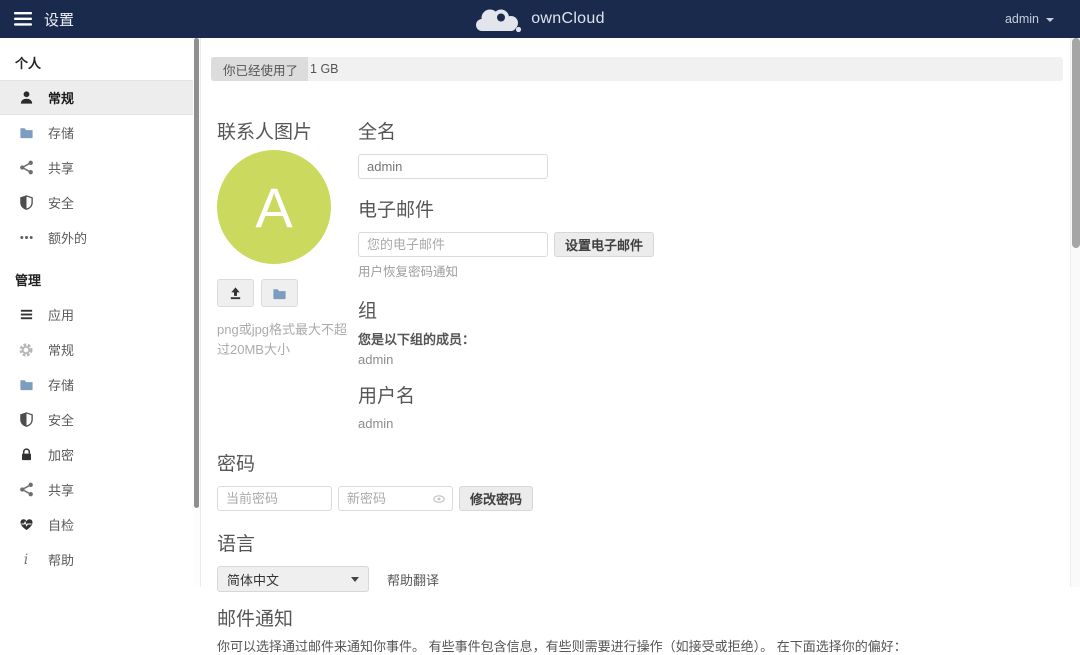  What do you see at coordinates (714, 130) in the screenshot?
I see `fullname-heading: 全名` at bounding box center [714, 130].